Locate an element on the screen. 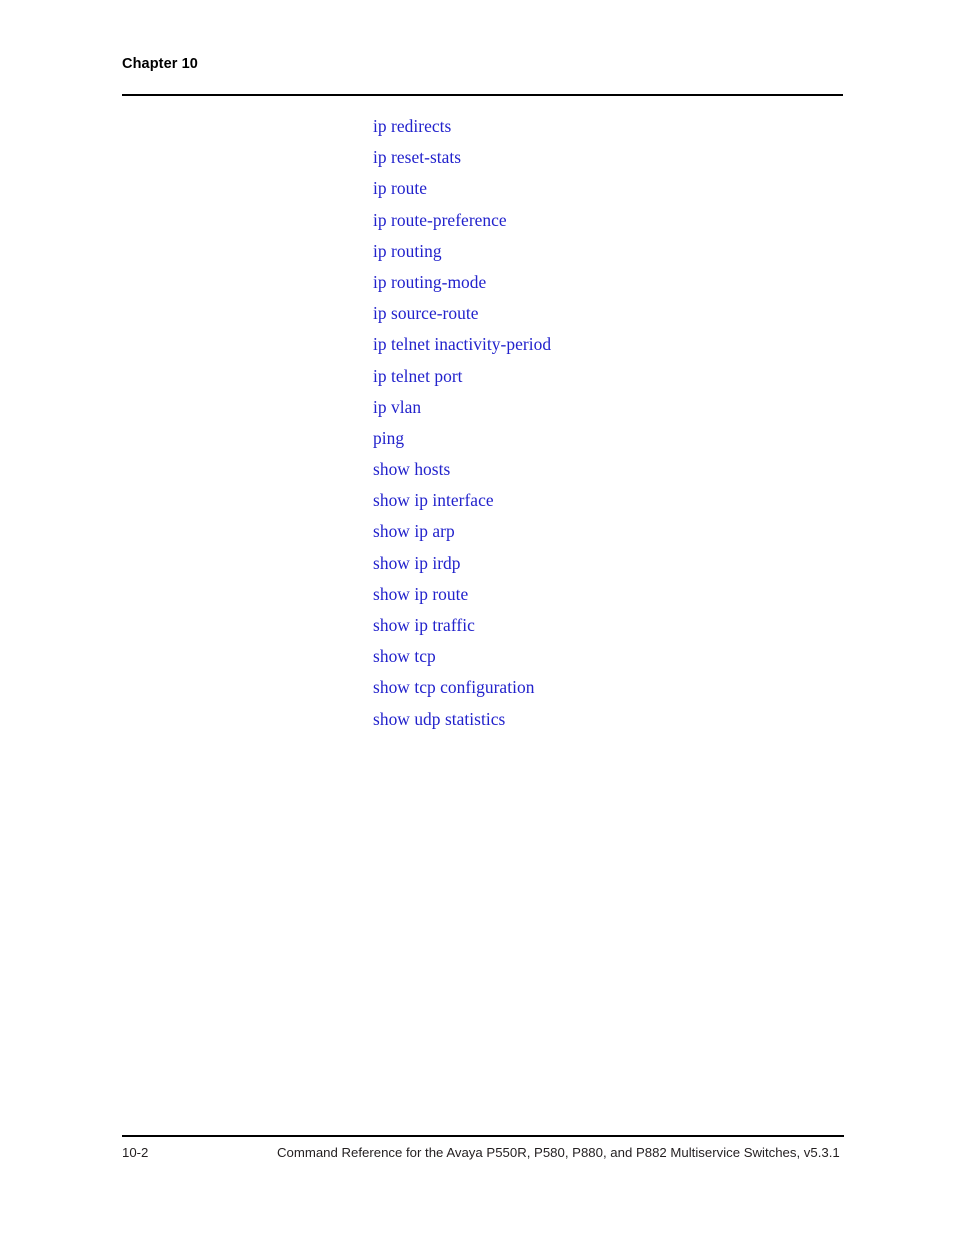 Image resolution: width=954 pixels, height=1235 pixels. toc-link: show tcp configuration is located at coordinates (453, 687).